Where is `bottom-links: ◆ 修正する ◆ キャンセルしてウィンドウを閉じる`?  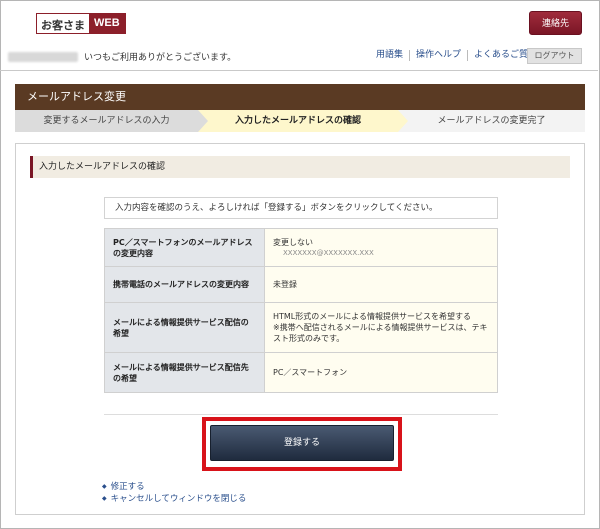 bottom-links: ◆ 修正する ◆ キャンセルしてウィンドウを閉じる is located at coordinates (174, 493).